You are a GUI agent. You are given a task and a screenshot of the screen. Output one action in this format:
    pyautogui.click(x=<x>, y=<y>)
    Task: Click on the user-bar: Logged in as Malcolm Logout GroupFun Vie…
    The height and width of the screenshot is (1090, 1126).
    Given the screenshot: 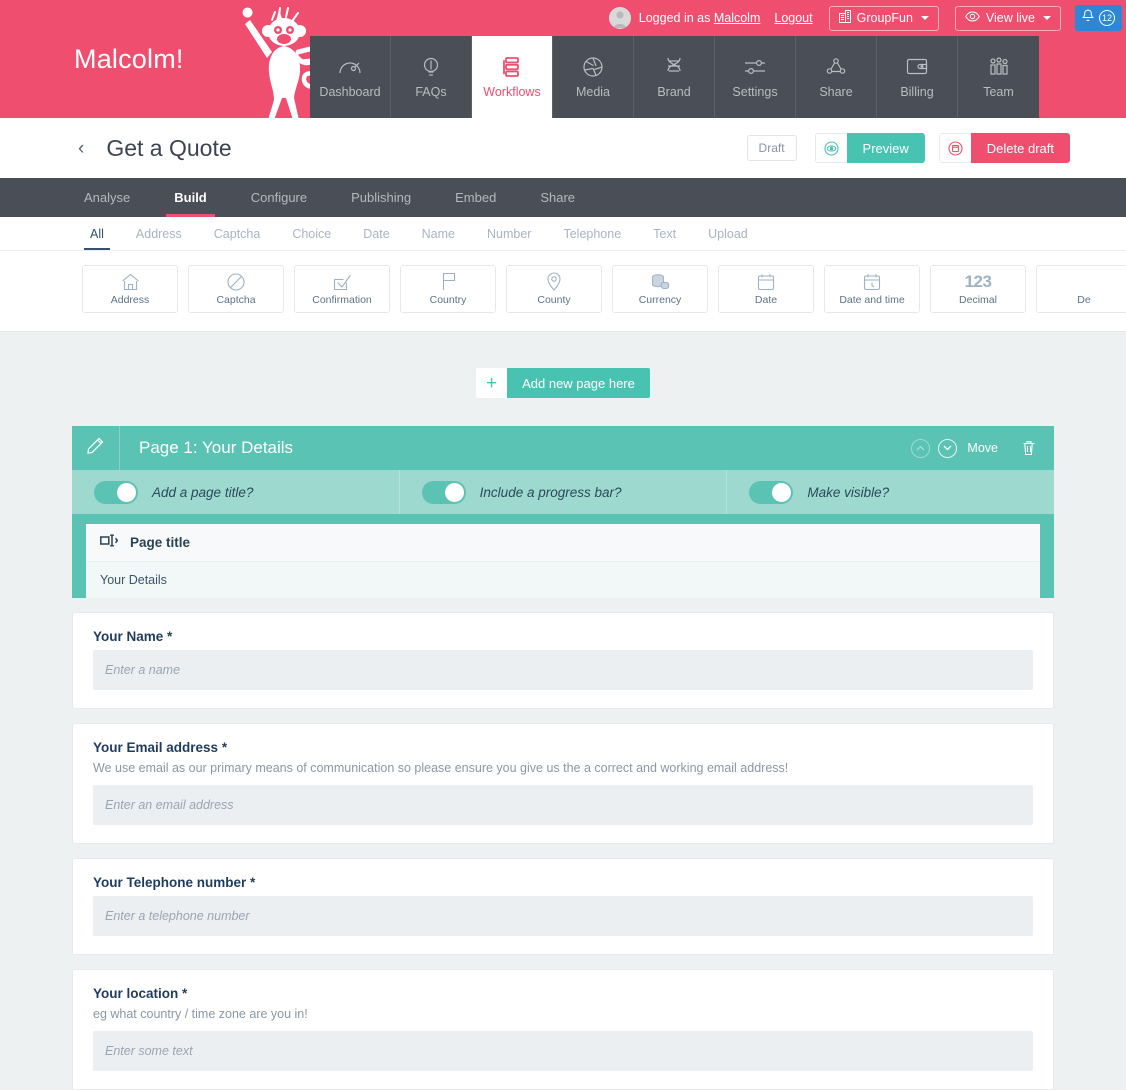 What is the action you would take?
    pyautogui.click(x=867, y=18)
    